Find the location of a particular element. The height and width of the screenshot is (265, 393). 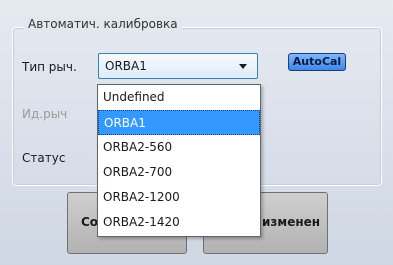

status-label: Статус is located at coordinates (44, 158).